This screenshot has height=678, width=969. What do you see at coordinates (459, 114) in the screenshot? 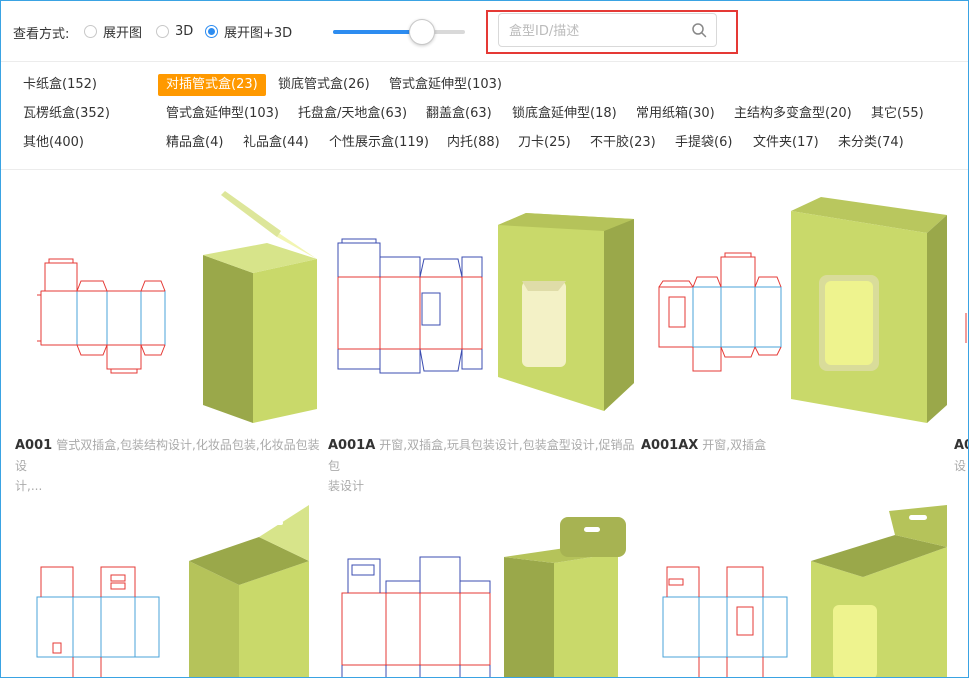
I see `subcategory-item: 翻盖盒(63)` at bounding box center [459, 114].